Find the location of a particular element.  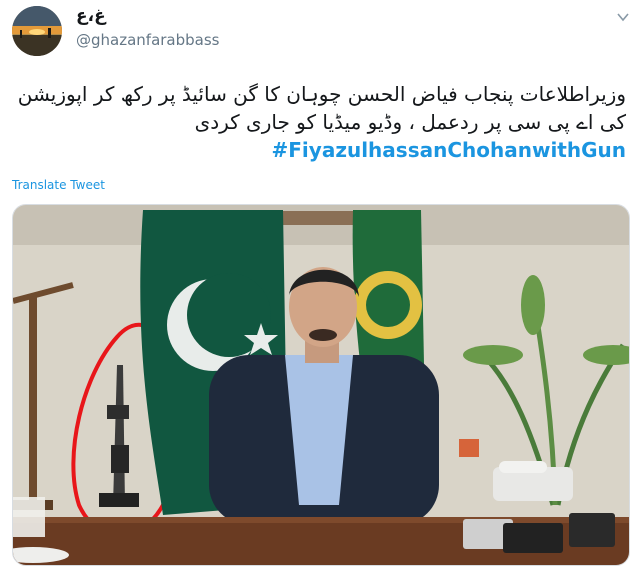

chevron-down-icon is located at coordinates (623, 17).